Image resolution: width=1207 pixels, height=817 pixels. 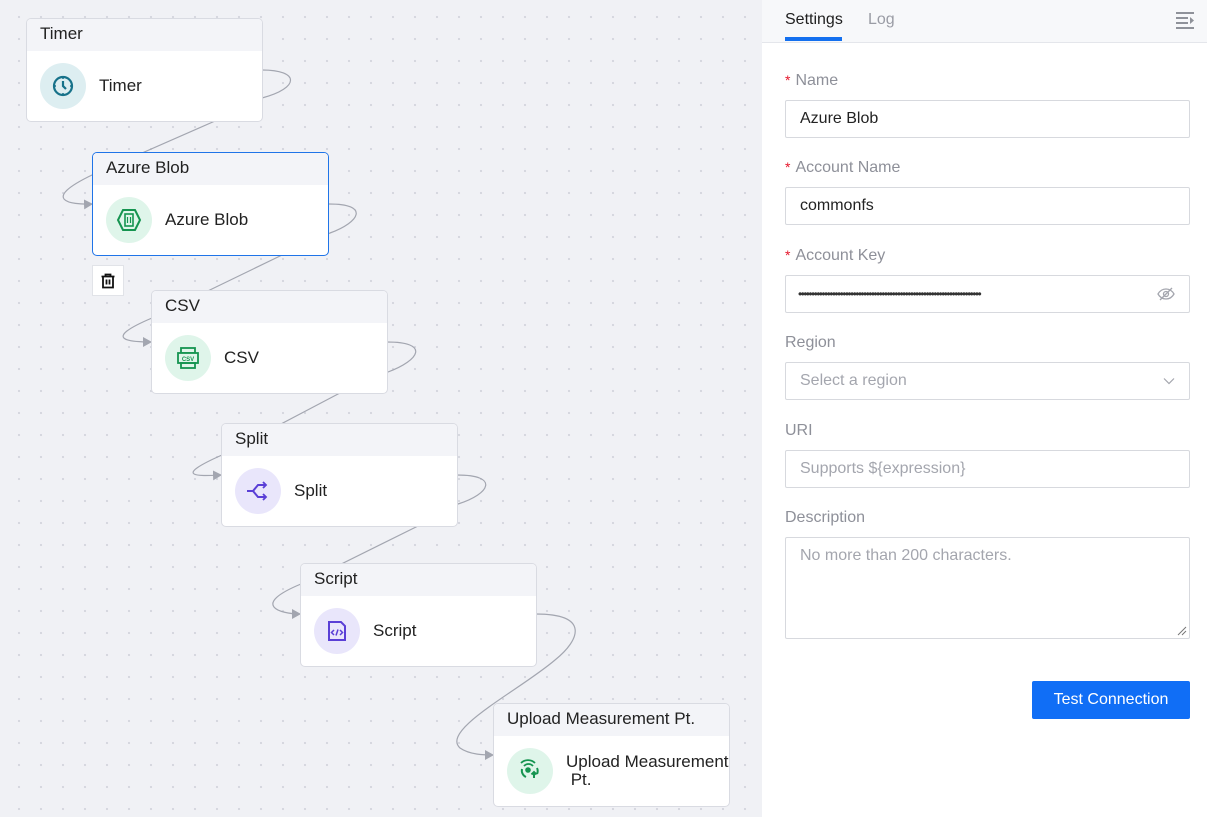 I want to click on active-tab-indicator, so click(x=813, y=39).